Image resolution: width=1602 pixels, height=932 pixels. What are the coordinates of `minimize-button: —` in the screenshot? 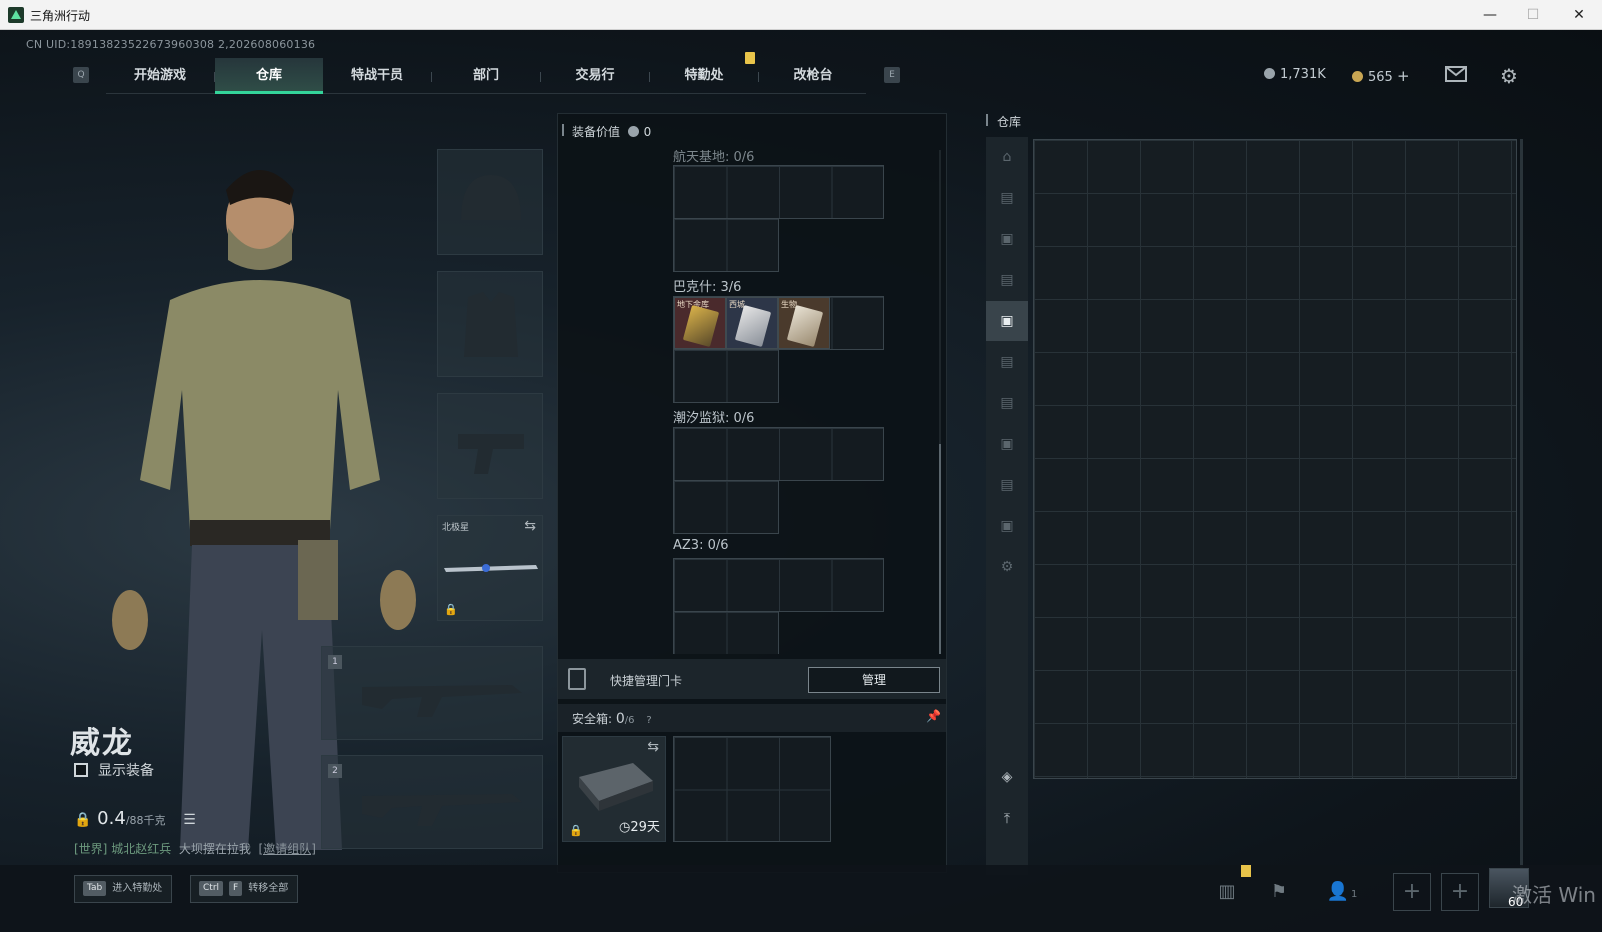 It's located at (1490, 15).